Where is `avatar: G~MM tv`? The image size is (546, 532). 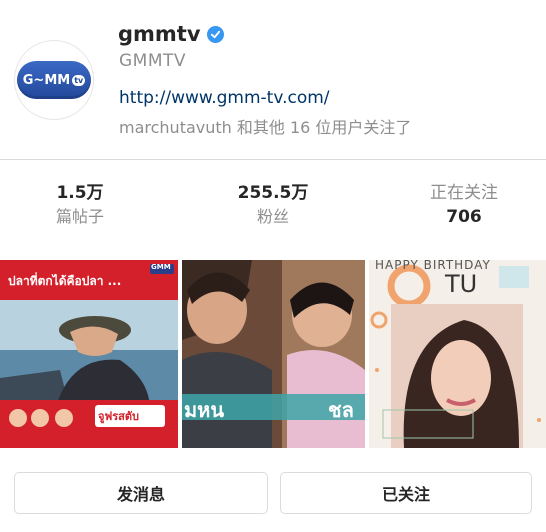
avatar: G~MM tv is located at coordinates (54, 80).